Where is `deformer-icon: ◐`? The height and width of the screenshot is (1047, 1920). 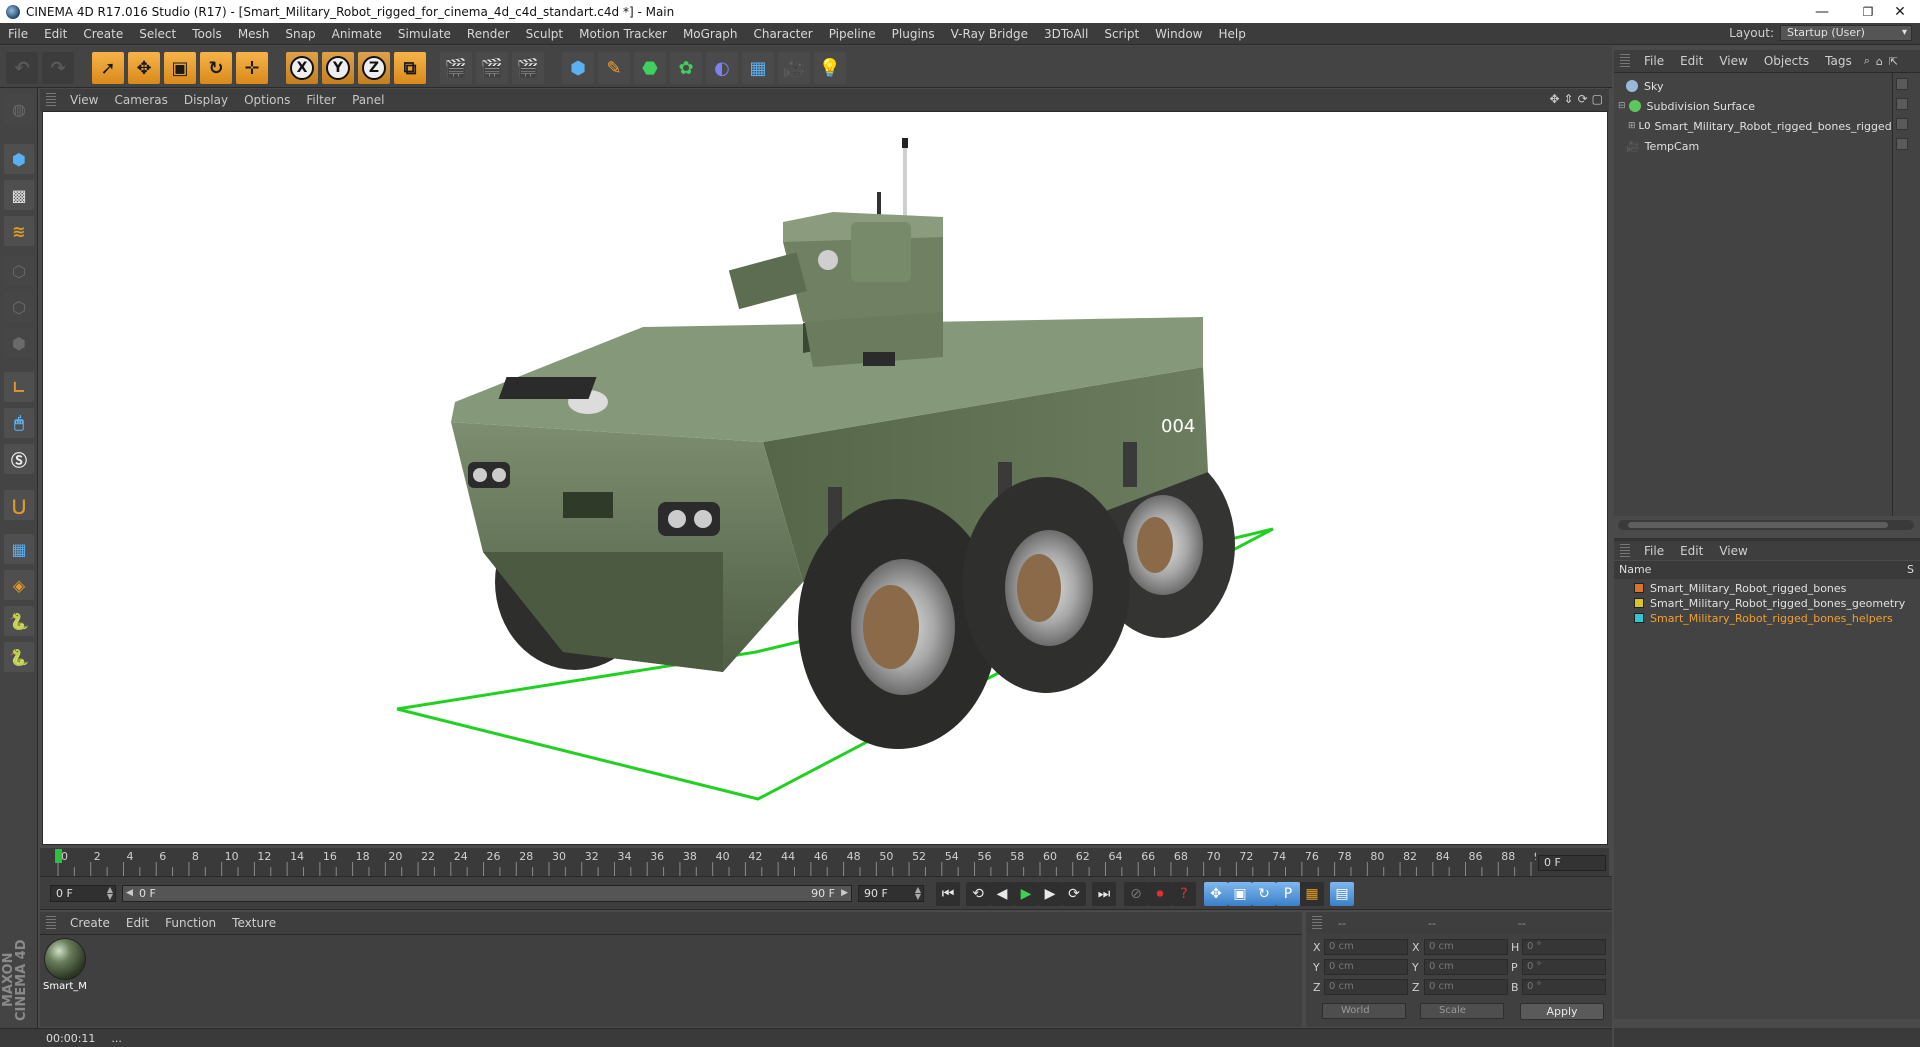 deformer-icon: ◐ is located at coordinates (722, 68).